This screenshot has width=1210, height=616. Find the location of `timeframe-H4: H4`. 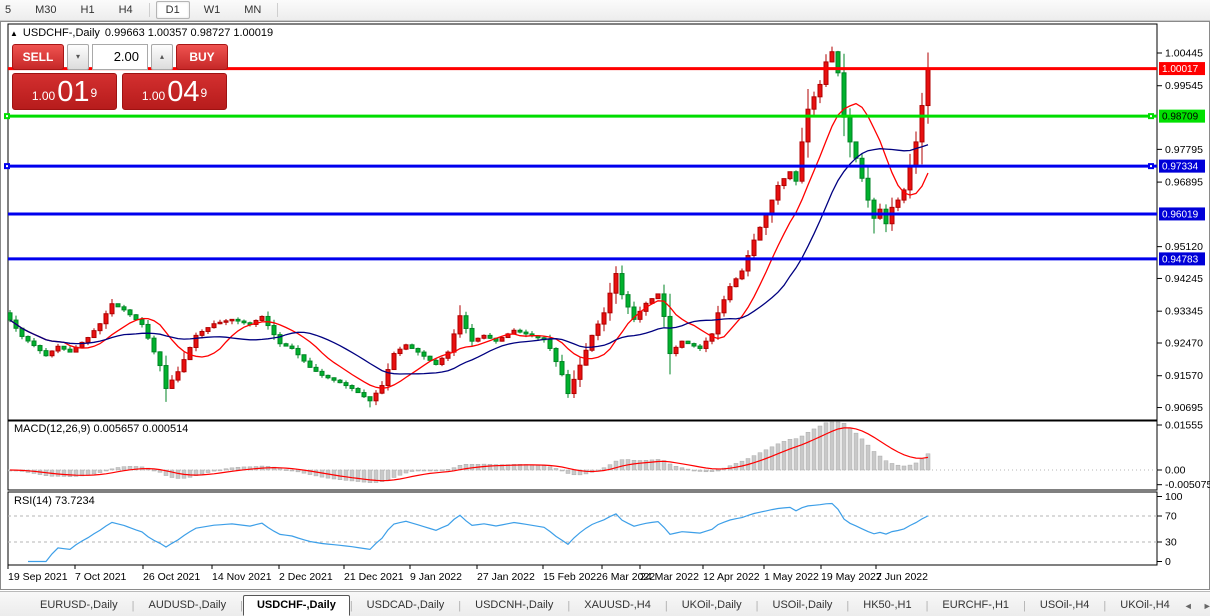

timeframe-H4: H4 is located at coordinates (126, 10).